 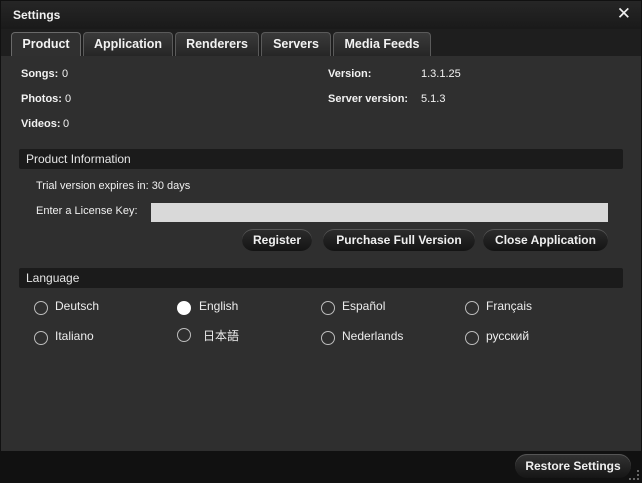 I want to click on tab-label: Product, so click(x=46, y=44).